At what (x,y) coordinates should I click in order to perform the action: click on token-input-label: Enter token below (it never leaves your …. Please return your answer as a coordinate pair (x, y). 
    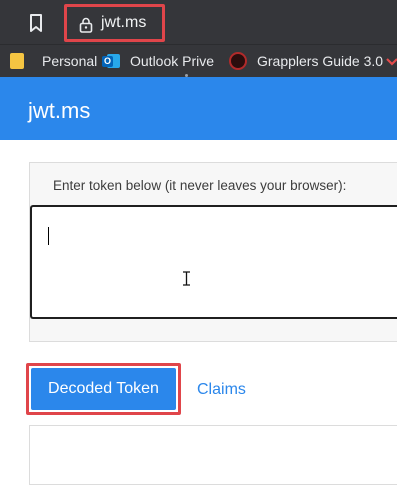
    Looking at the image, I should click on (200, 185).